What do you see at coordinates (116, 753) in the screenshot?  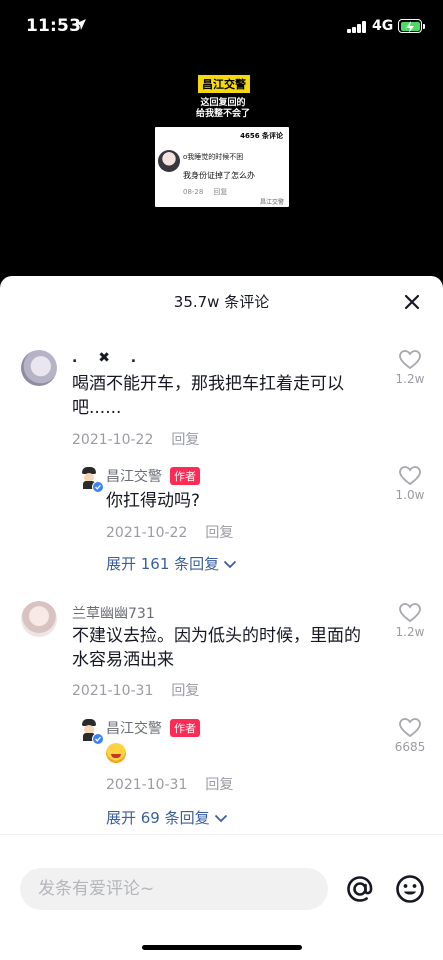 I see `laughing-emoji-icon` at bounding box center [116, 753].